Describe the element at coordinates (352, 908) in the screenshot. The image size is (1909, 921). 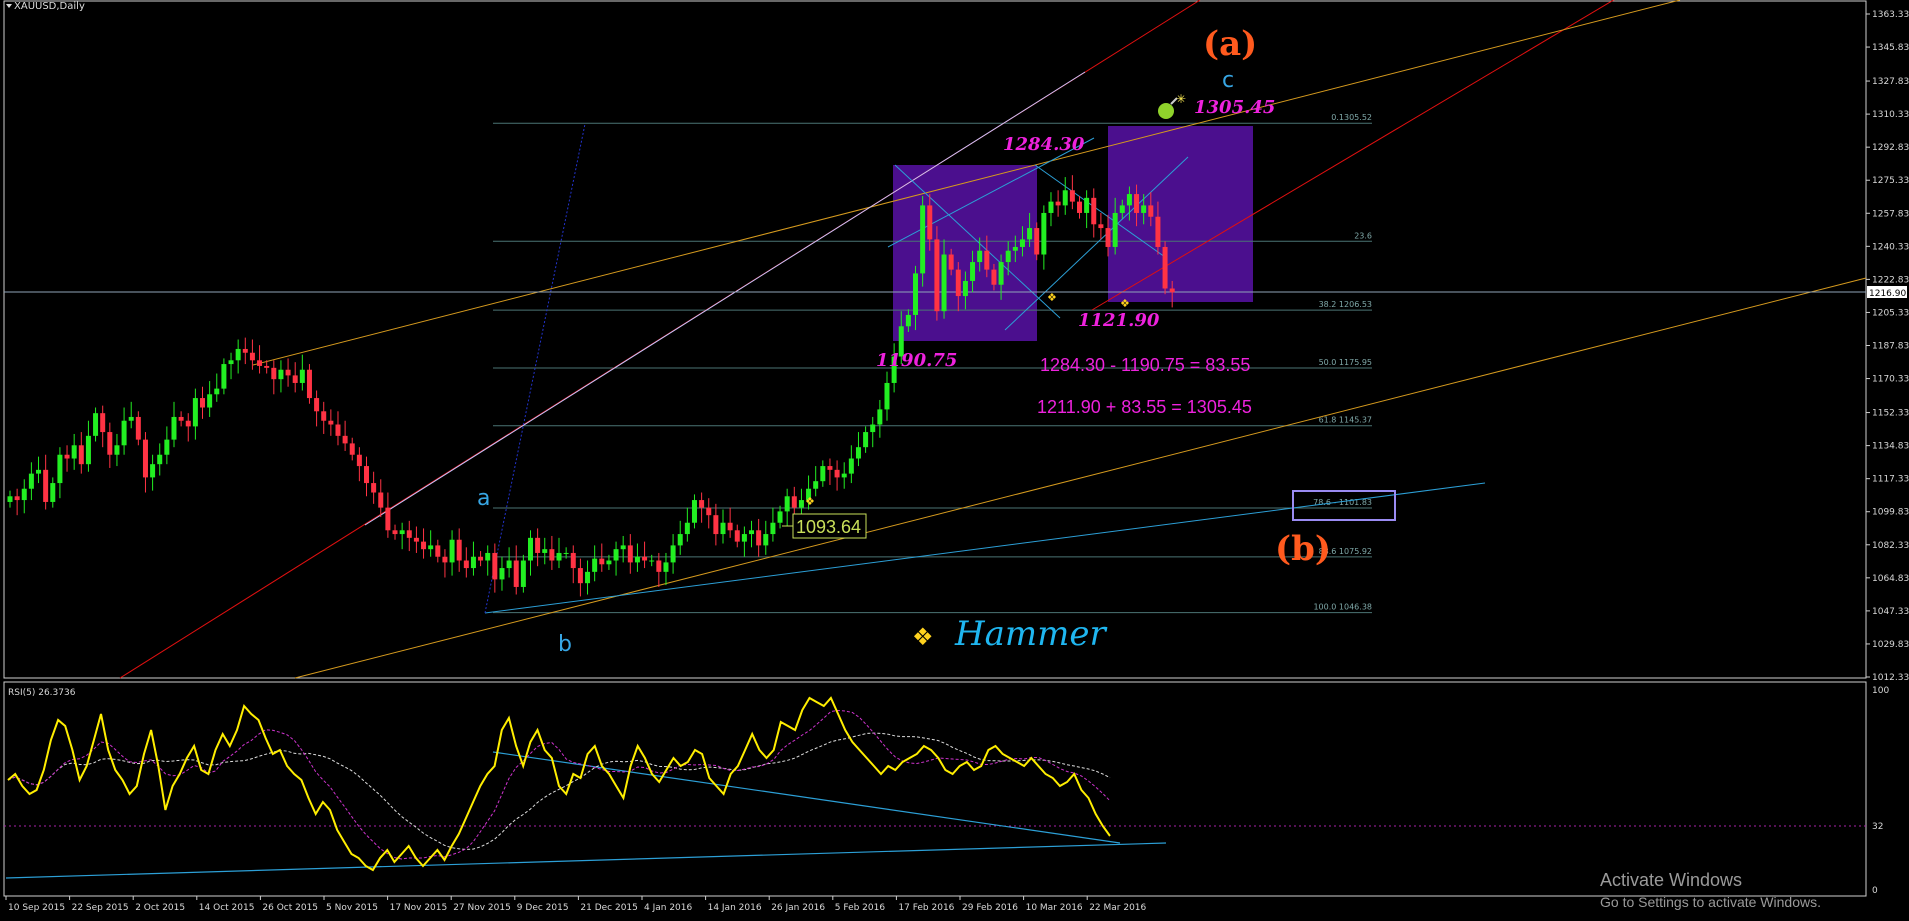
I see `date-tick-label: 5 Nov 2015` at that location.